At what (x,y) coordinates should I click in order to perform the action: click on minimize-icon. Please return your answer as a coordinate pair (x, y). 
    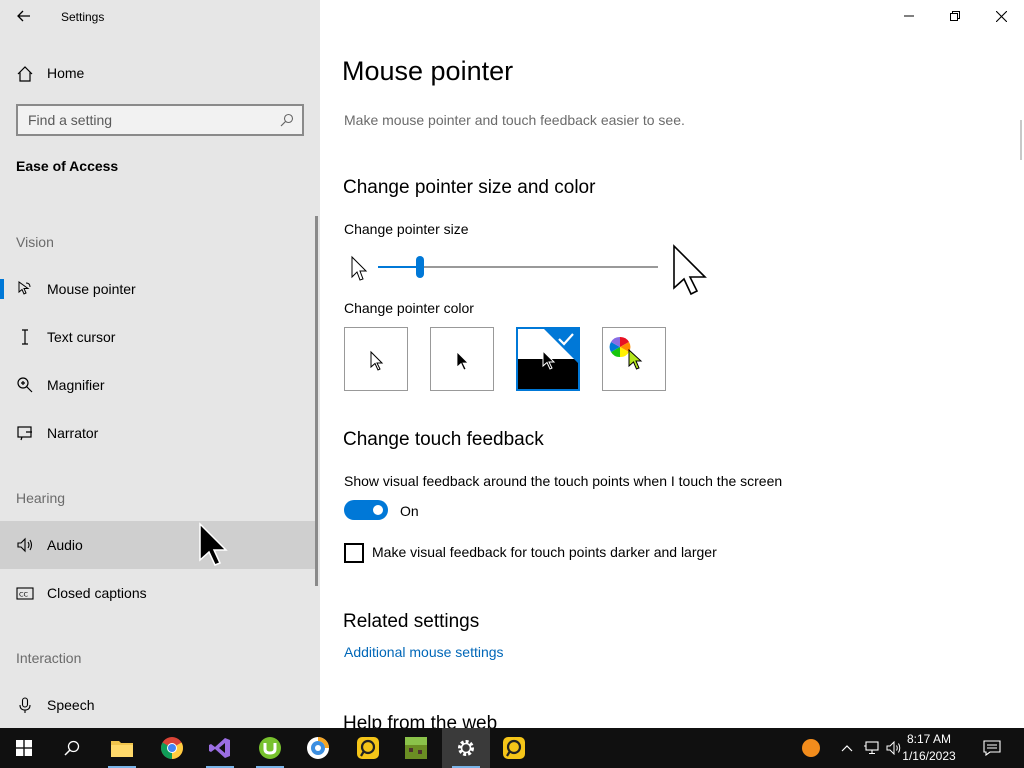
    Looking at the image, I should click on (909, 16).